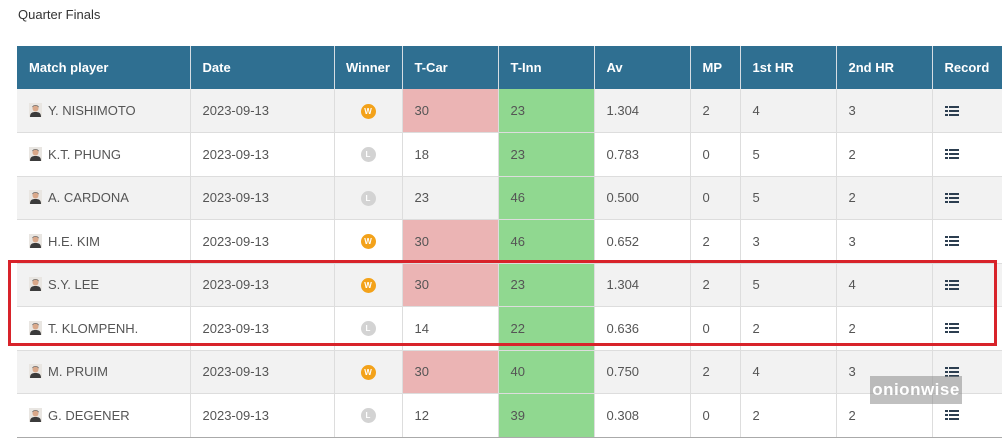 The height and width of the screenshot is (445, 1002). I want to click on table-row: G. DEGENER 2023-09-13 L 12 39 0.308 0 2 2, so click(509, 415).